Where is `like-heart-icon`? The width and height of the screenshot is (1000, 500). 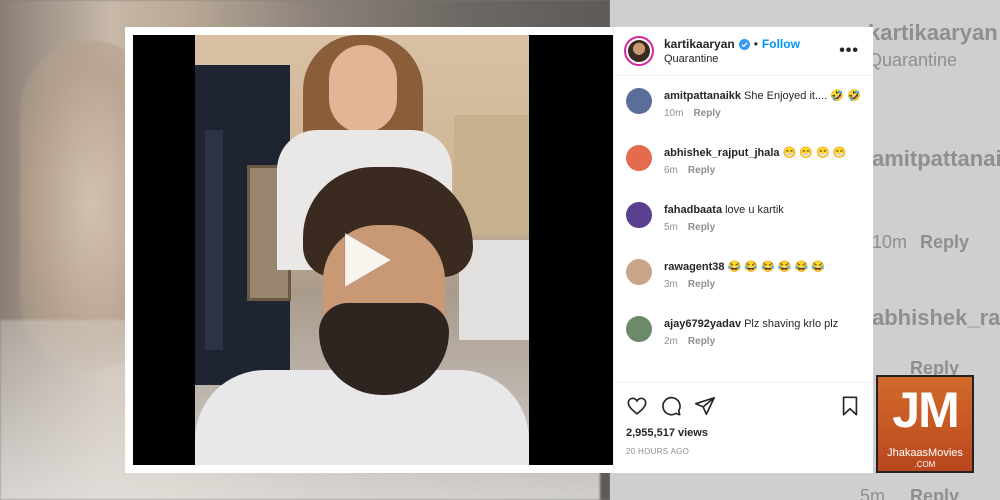
like-heart-icon is located at coordinates (637, 406).